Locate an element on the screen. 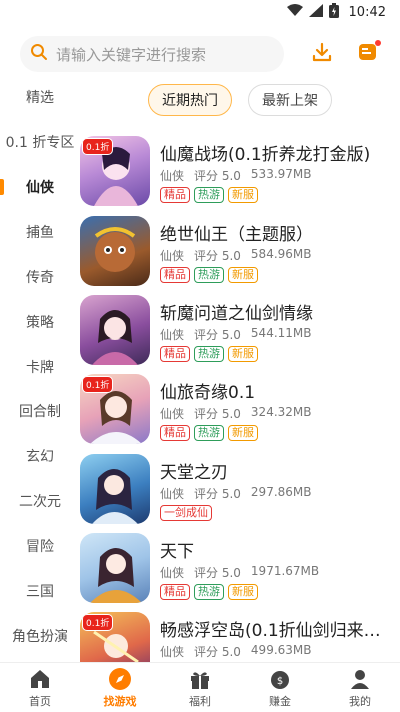 Image resolution: width=400 pixels, height=712 pixels. bottom-nav: 首页 找游戏 福利 $ 赚金 我的 is located at coordinates (200, 687).